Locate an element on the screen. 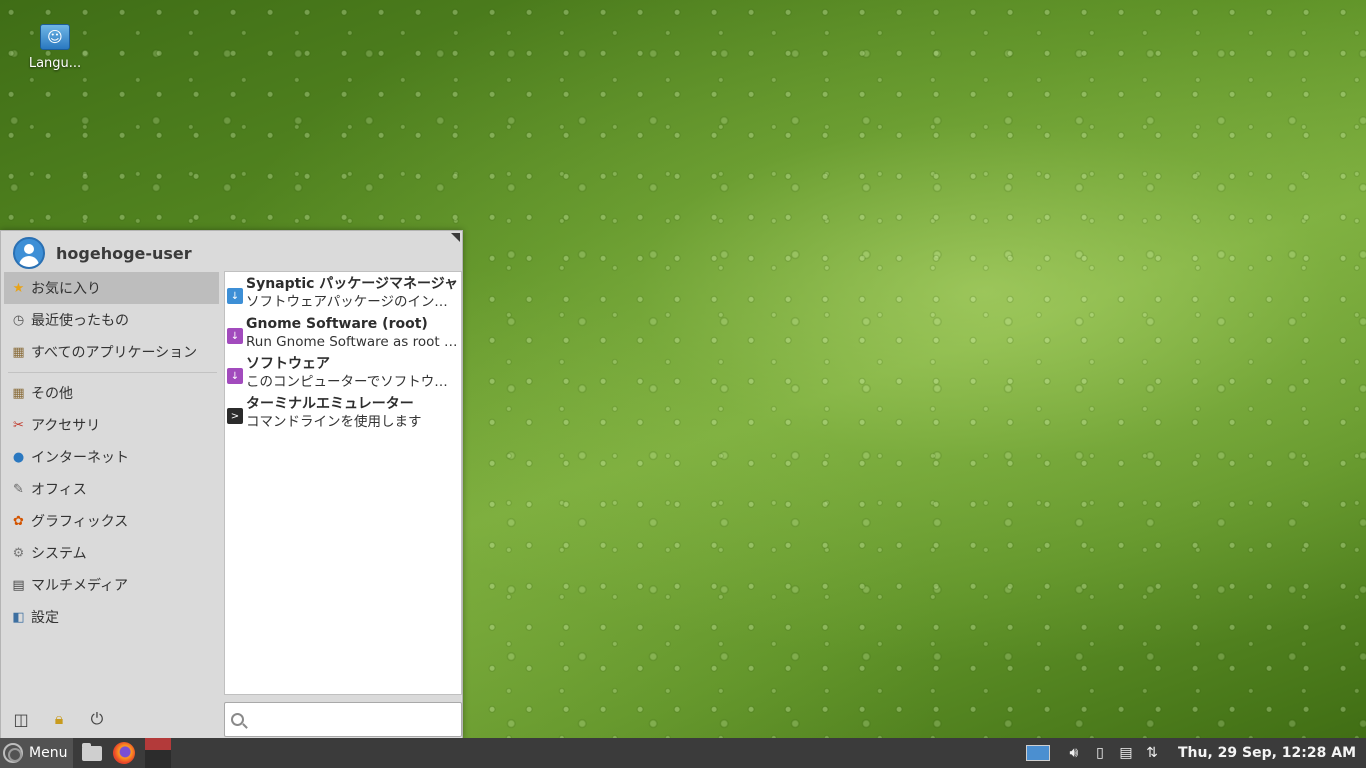 This screenshot has width=1366, height=768. power-button: ⏻ is located at coordinates (97, 719).